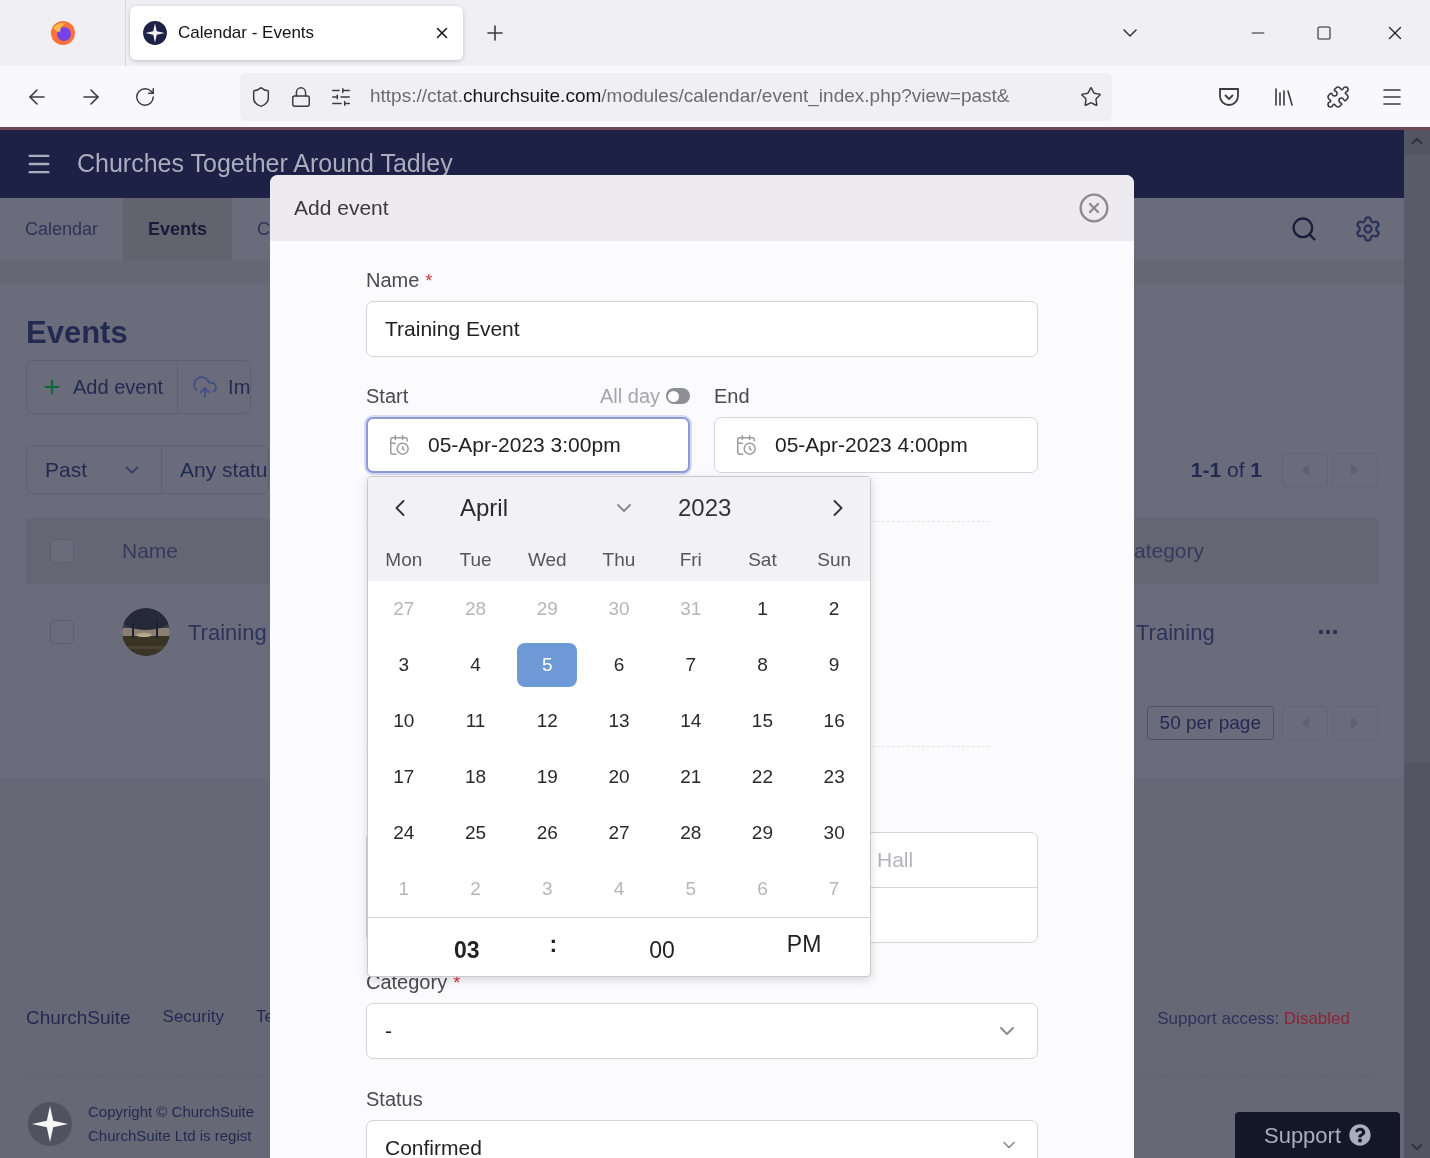  I want to click on calendar-day: 6, so click(619, 665).